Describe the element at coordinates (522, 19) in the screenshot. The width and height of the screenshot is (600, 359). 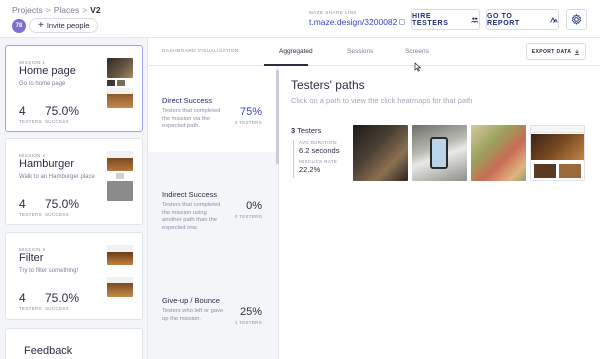
I see `go-to-report-button: GO TO REPORT` at that location.